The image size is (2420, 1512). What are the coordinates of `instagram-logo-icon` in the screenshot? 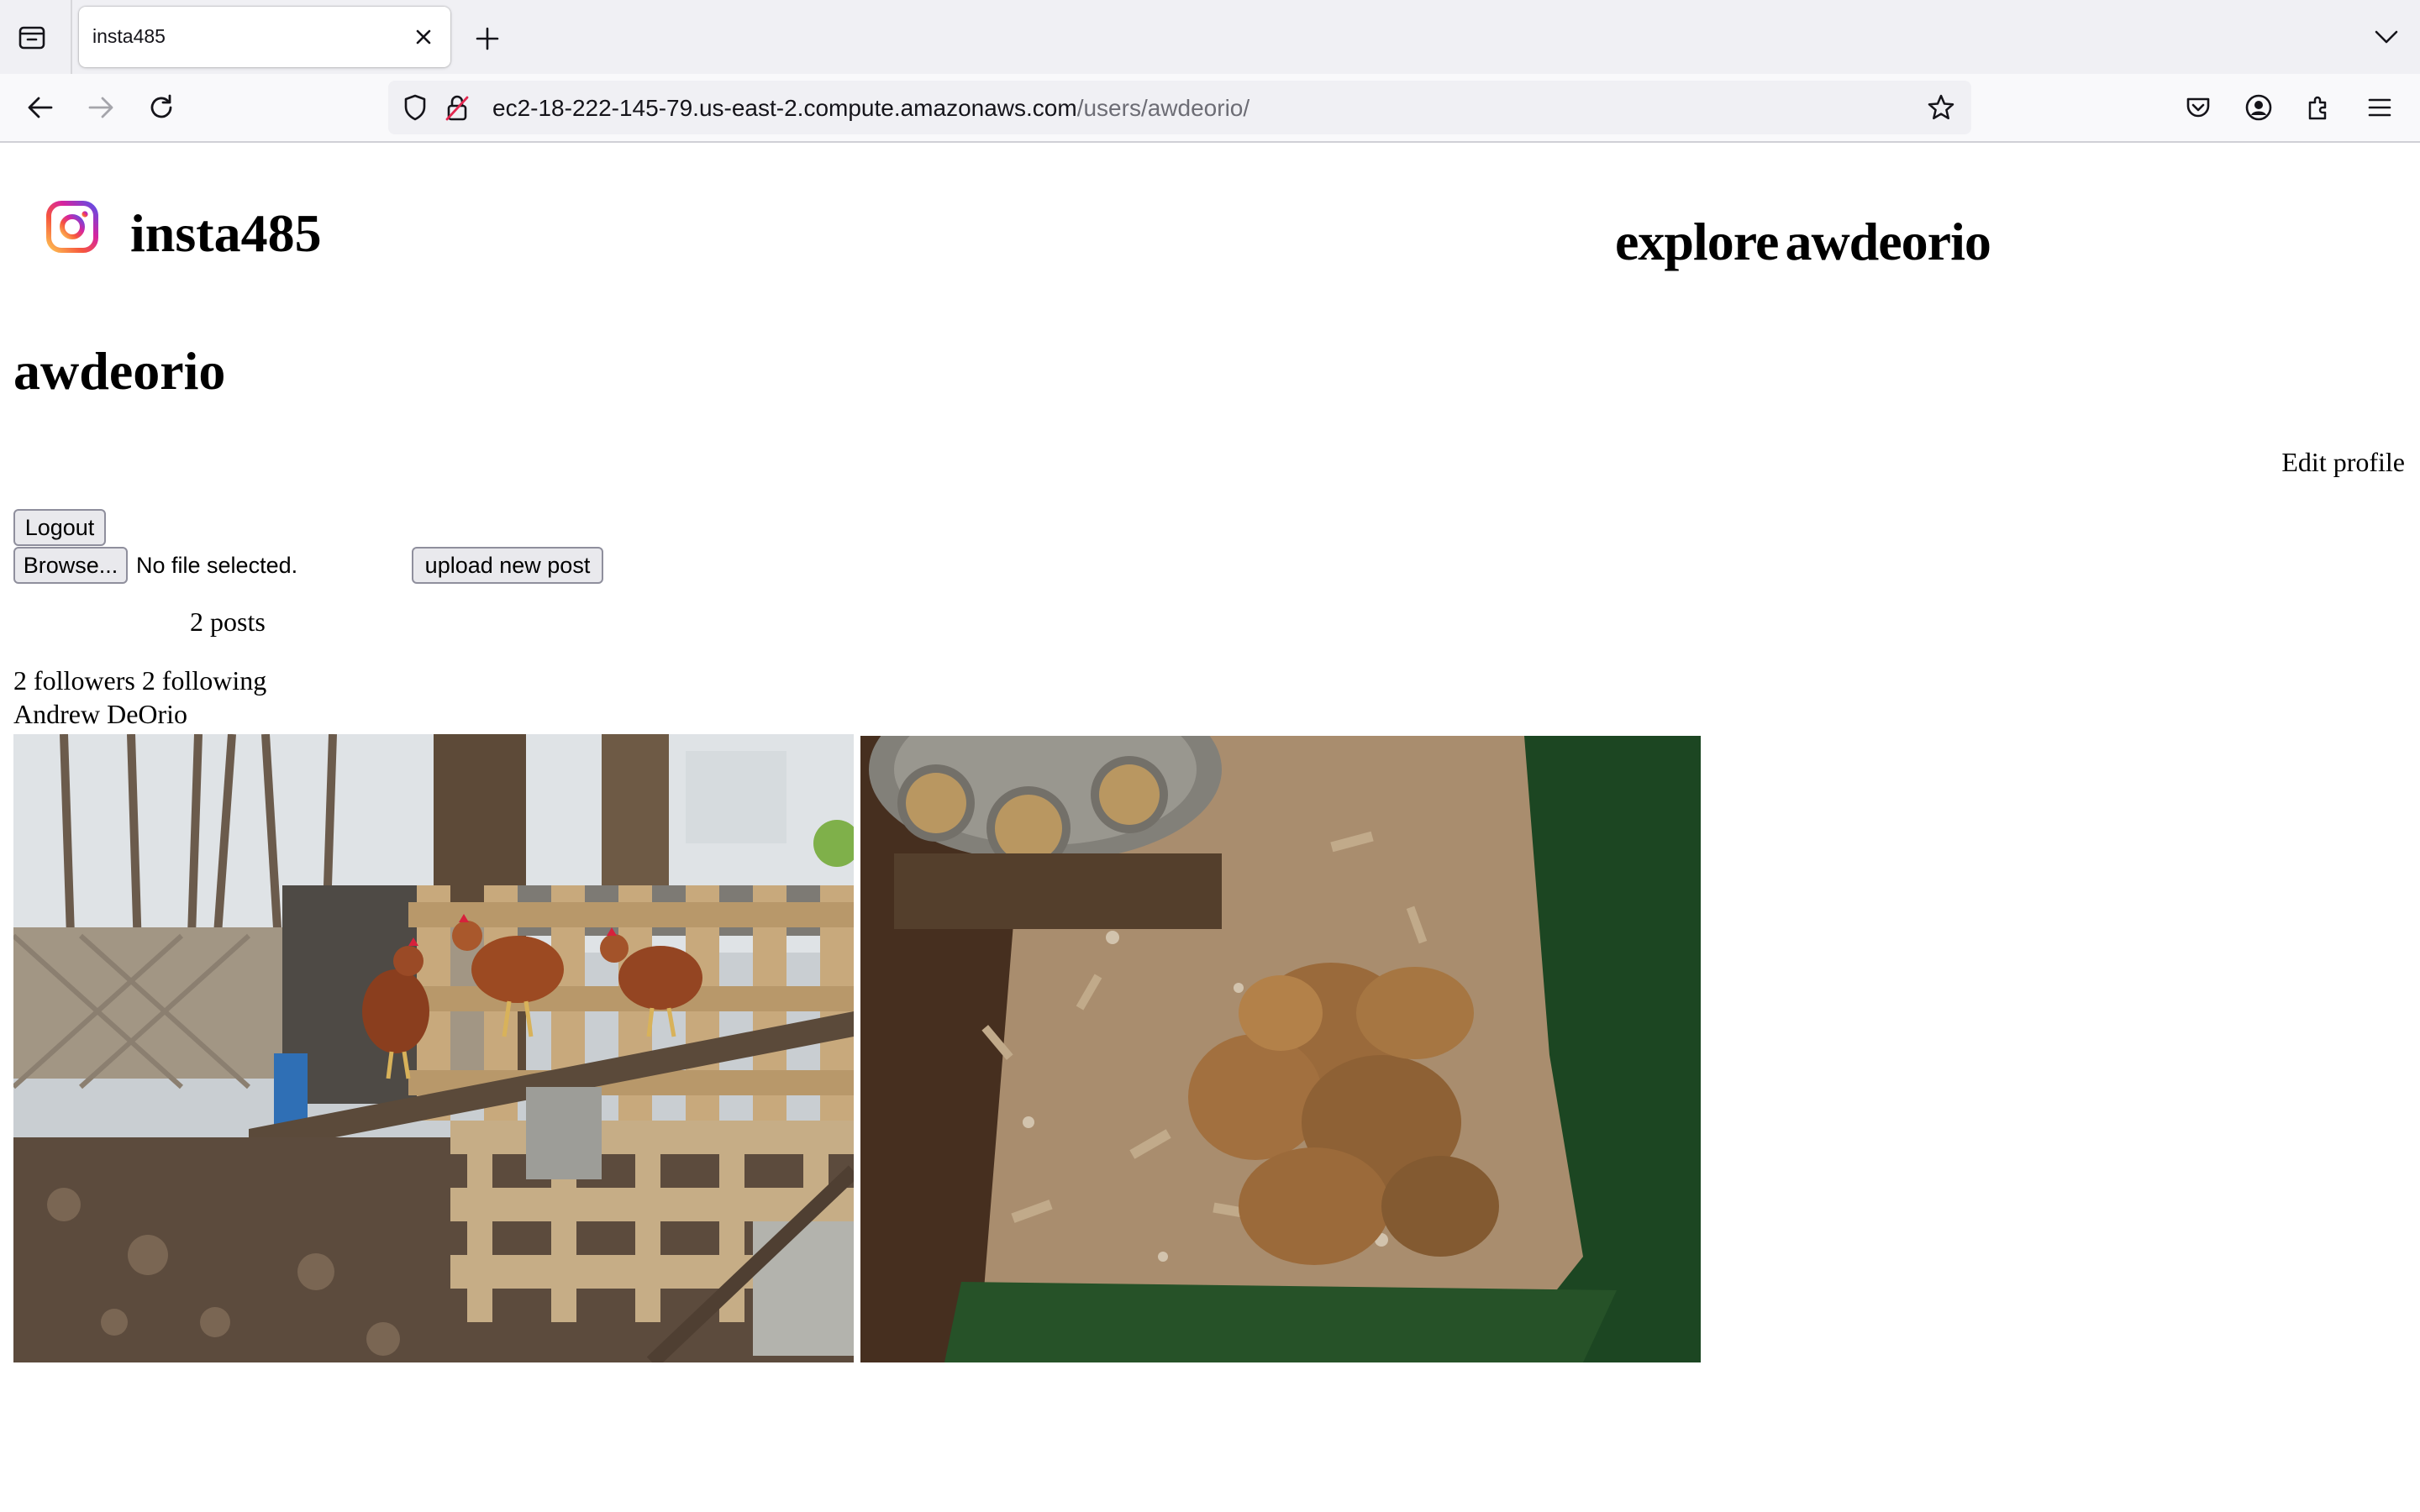 It's located at (72, 227).